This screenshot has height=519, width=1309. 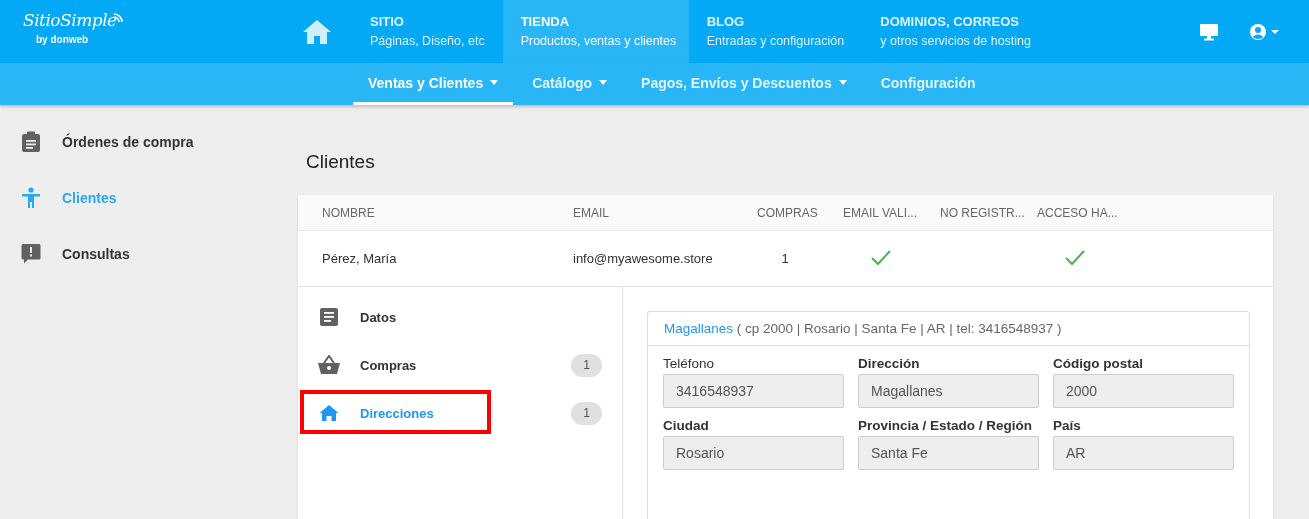 What do you see at coordinates (341, 162) in the screenshot?
I see `page-title: Clientes` at bounding box center [341, 162].